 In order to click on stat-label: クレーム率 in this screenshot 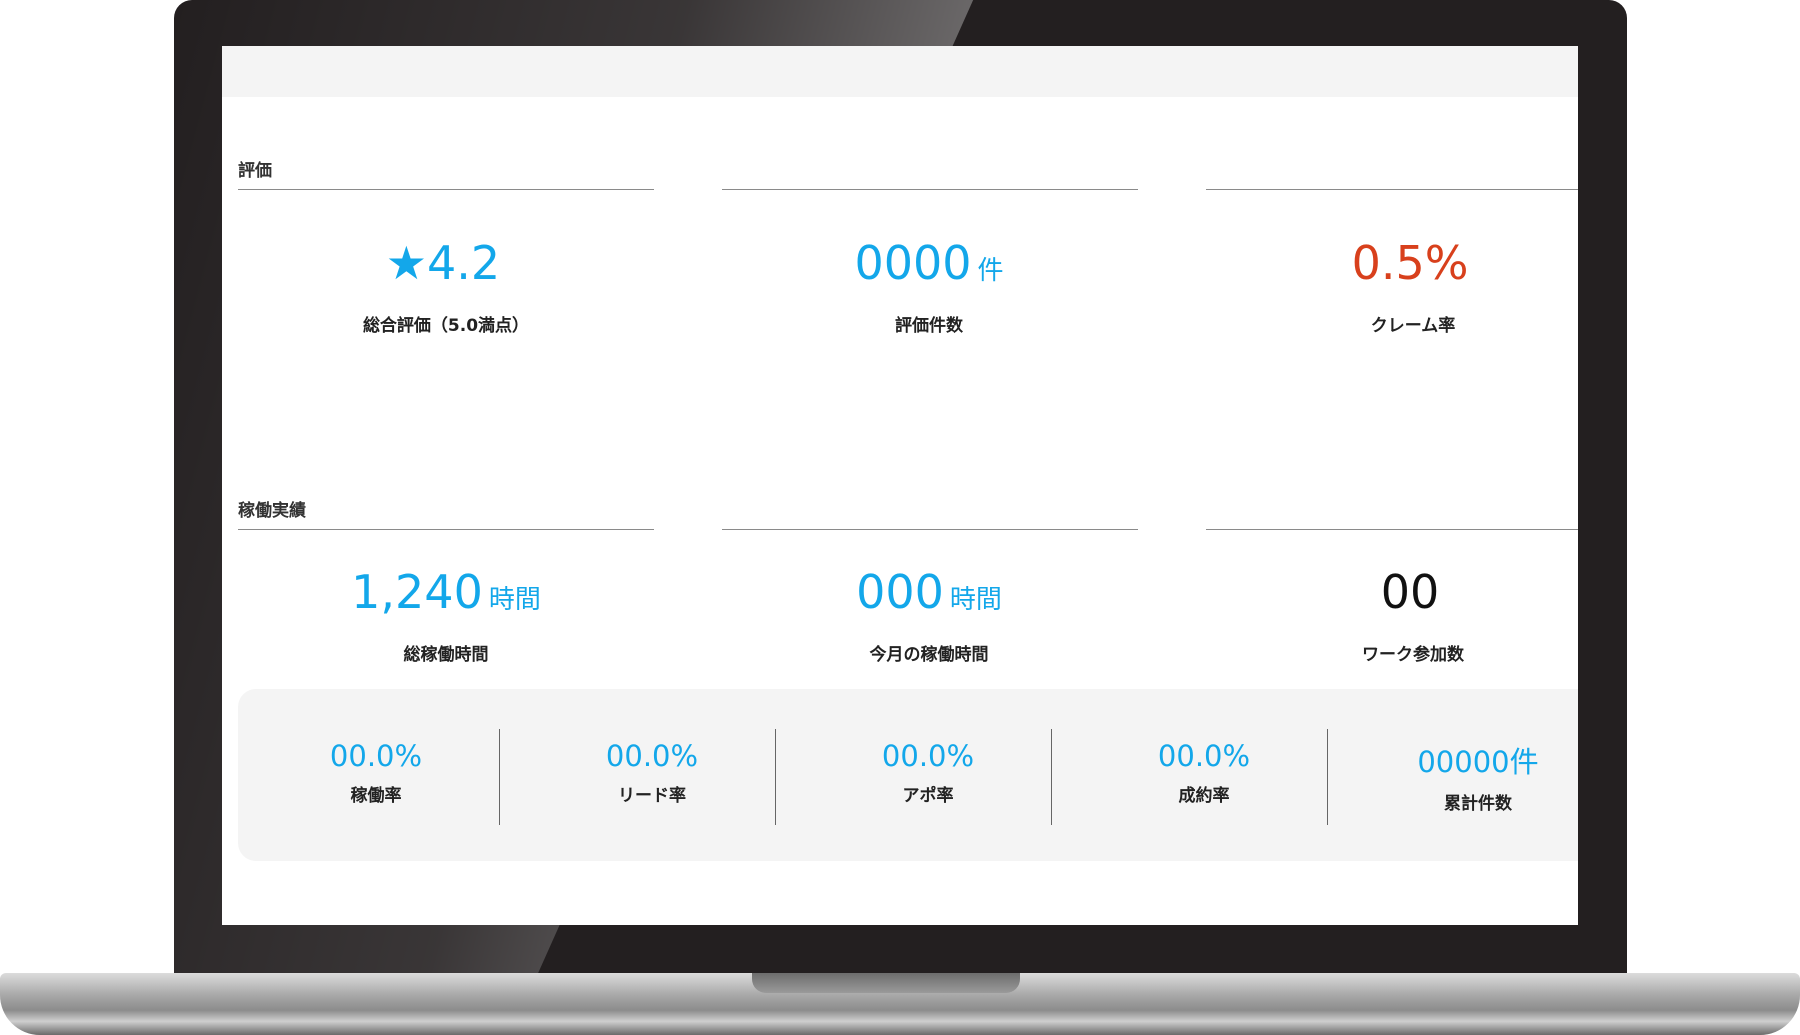, I will do `click(1413, 326)`.